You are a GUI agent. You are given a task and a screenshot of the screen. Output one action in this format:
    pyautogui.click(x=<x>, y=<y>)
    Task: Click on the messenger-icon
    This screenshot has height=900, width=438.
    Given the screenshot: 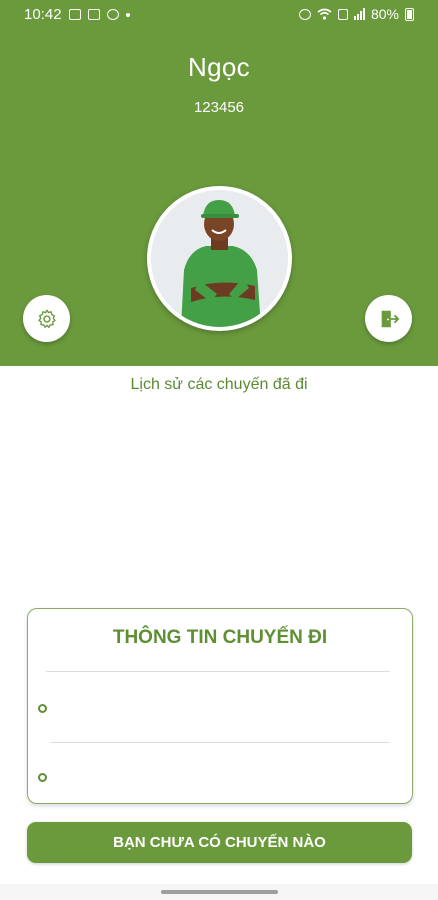 What is the action you would take?
    pyautogui.click(x=112, y=14)
    